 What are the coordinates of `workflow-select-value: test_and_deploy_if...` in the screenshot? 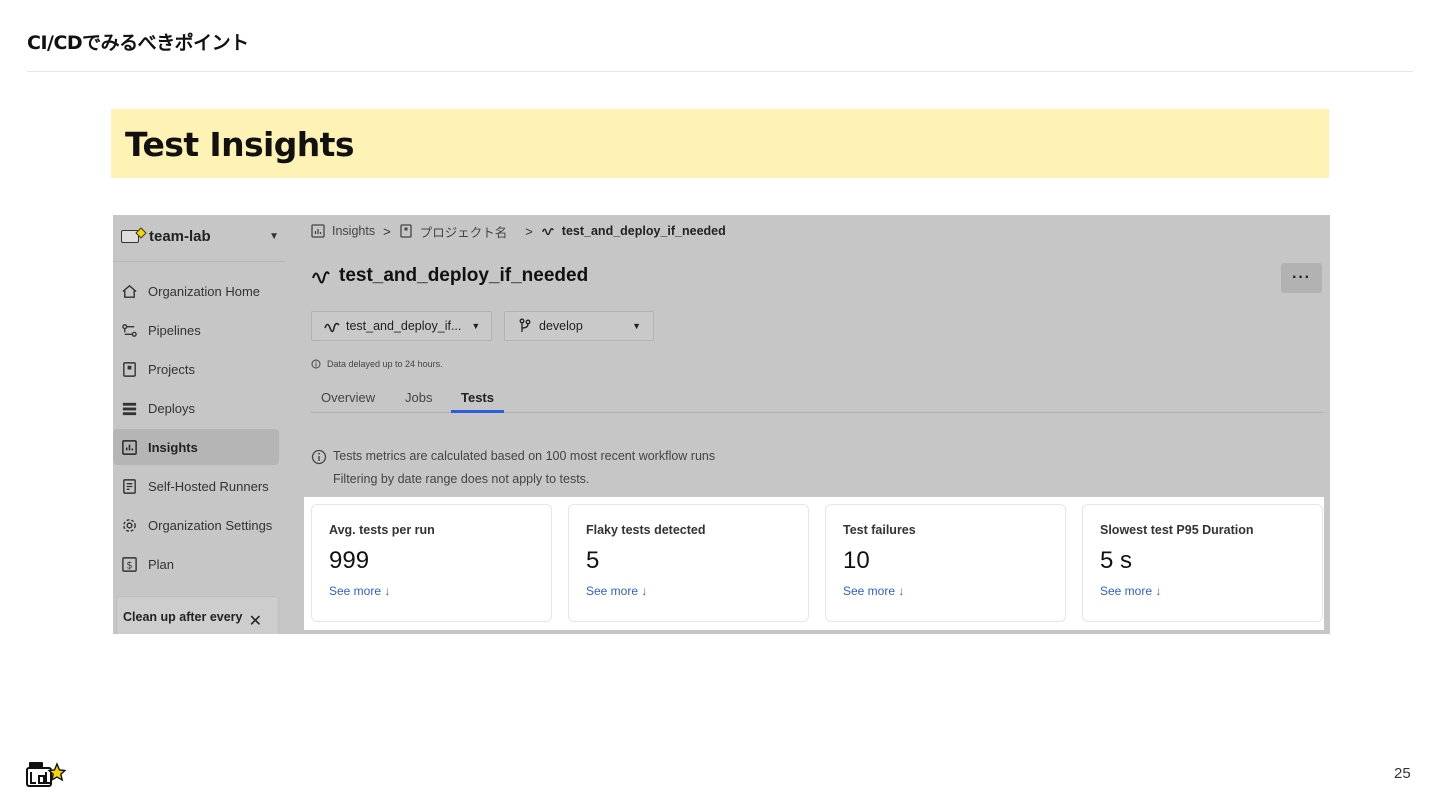 It's located at (404, 326).